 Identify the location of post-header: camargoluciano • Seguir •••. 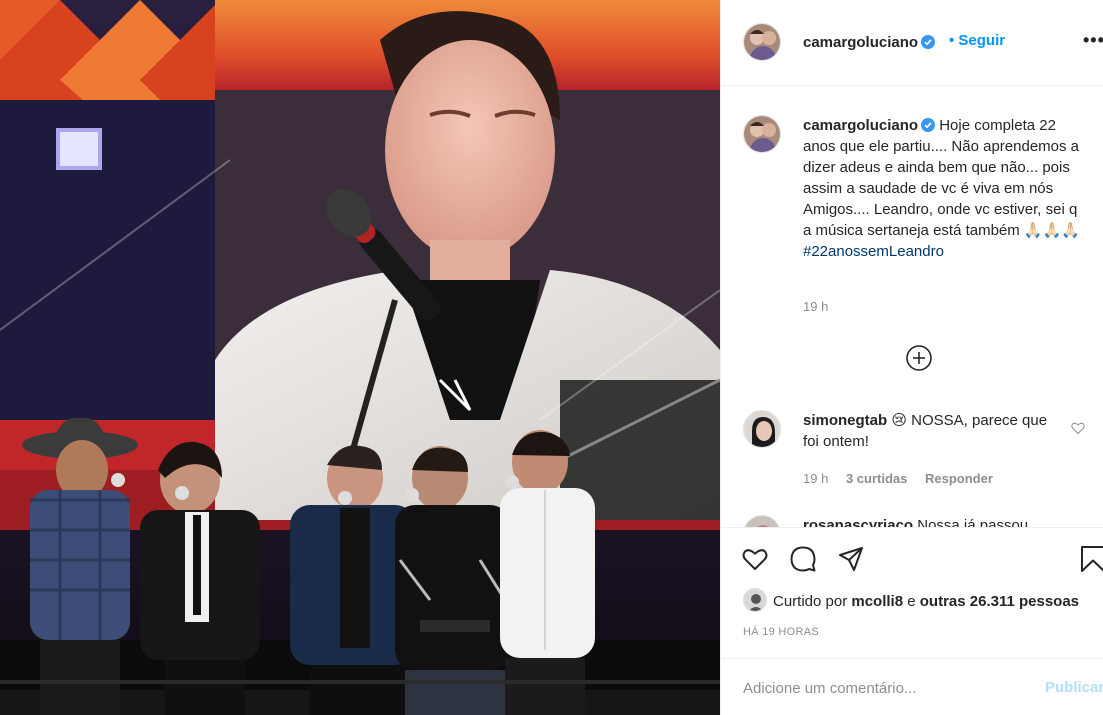
(912, 43).